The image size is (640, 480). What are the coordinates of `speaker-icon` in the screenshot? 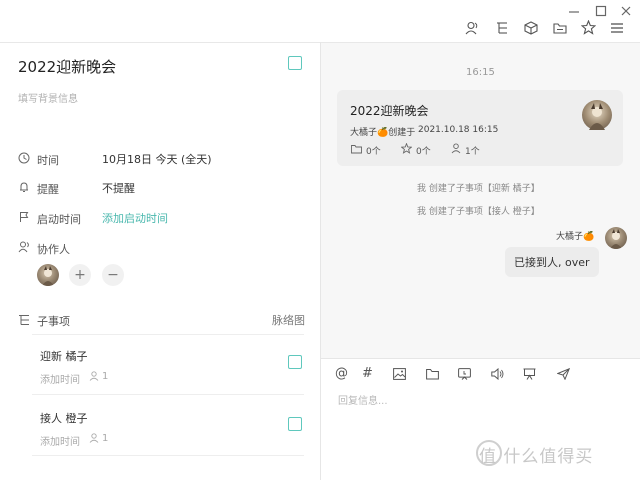 It's located at (497, 374).